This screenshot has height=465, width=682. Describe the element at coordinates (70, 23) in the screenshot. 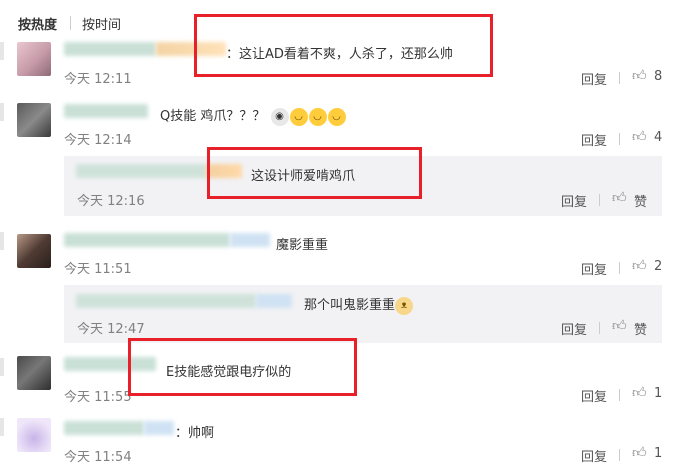

I see `sort-divider` at that location.